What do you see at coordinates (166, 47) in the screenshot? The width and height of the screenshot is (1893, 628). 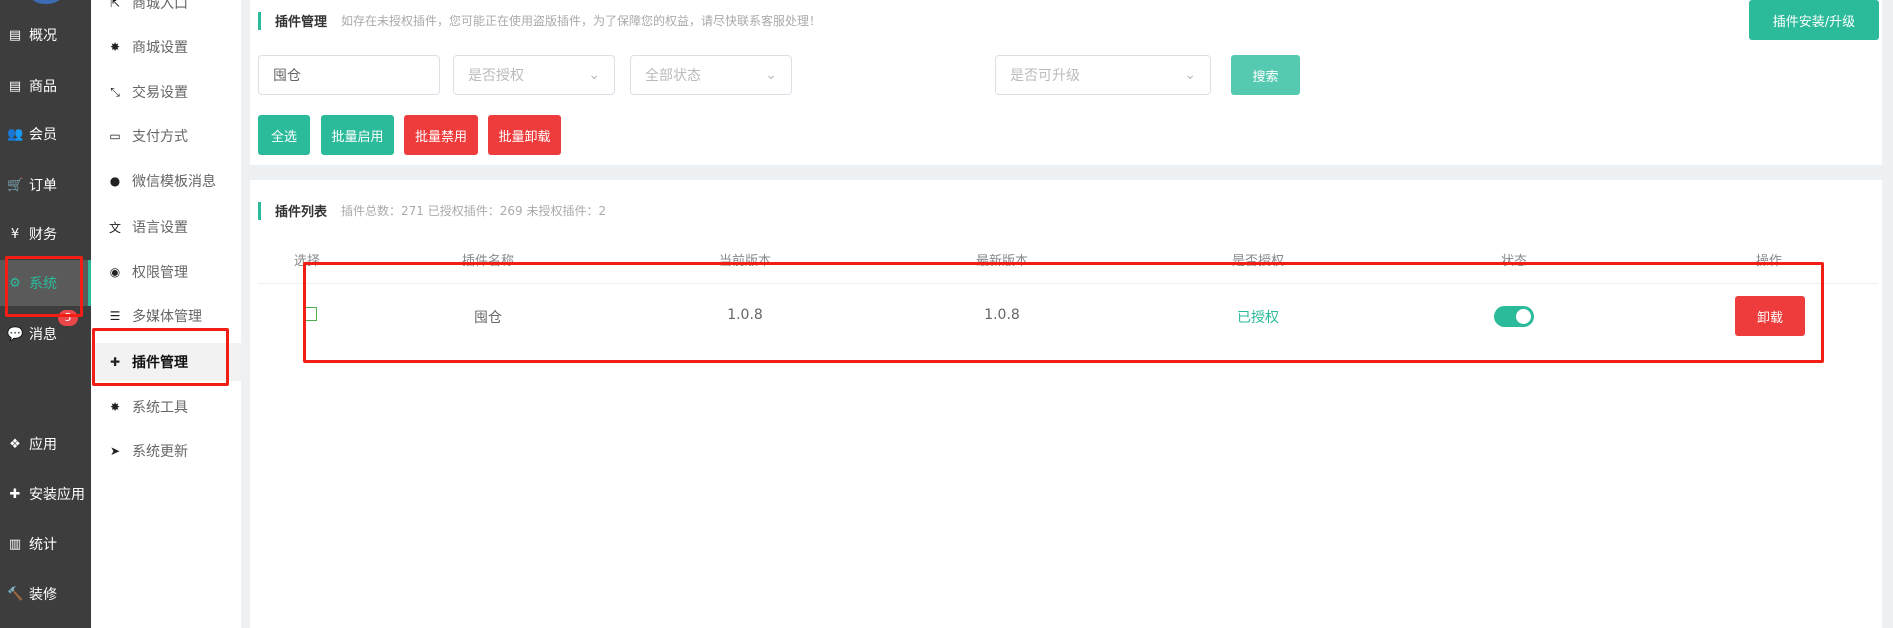 I see `submenu-mall-settings: ✸ 商城设置` at bounding box center [166, 47].